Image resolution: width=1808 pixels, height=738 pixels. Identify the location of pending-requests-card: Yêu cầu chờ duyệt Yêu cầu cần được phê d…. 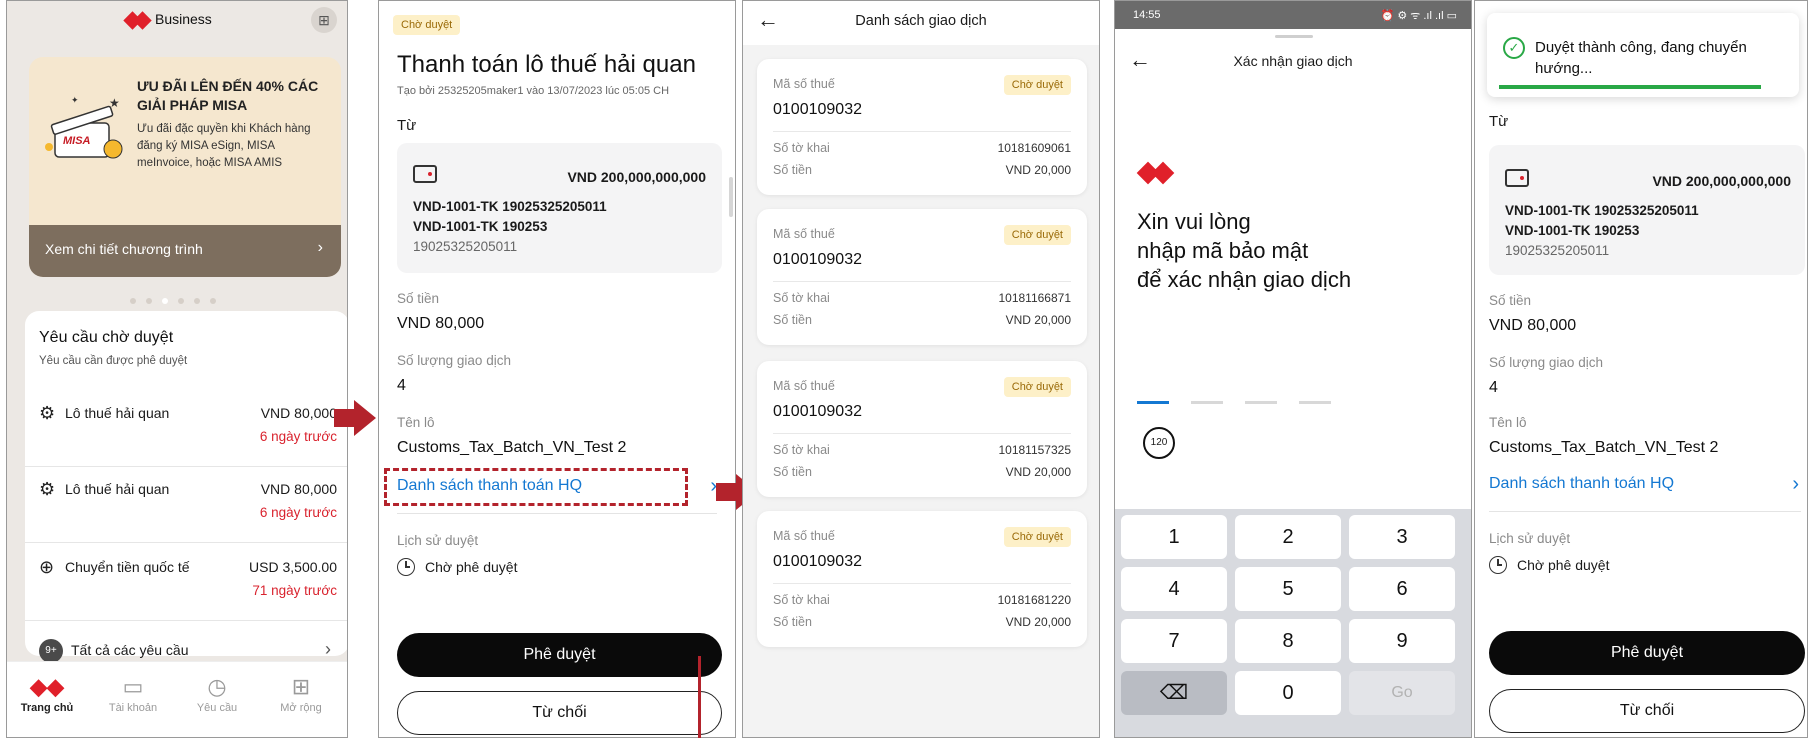
(186, 491).